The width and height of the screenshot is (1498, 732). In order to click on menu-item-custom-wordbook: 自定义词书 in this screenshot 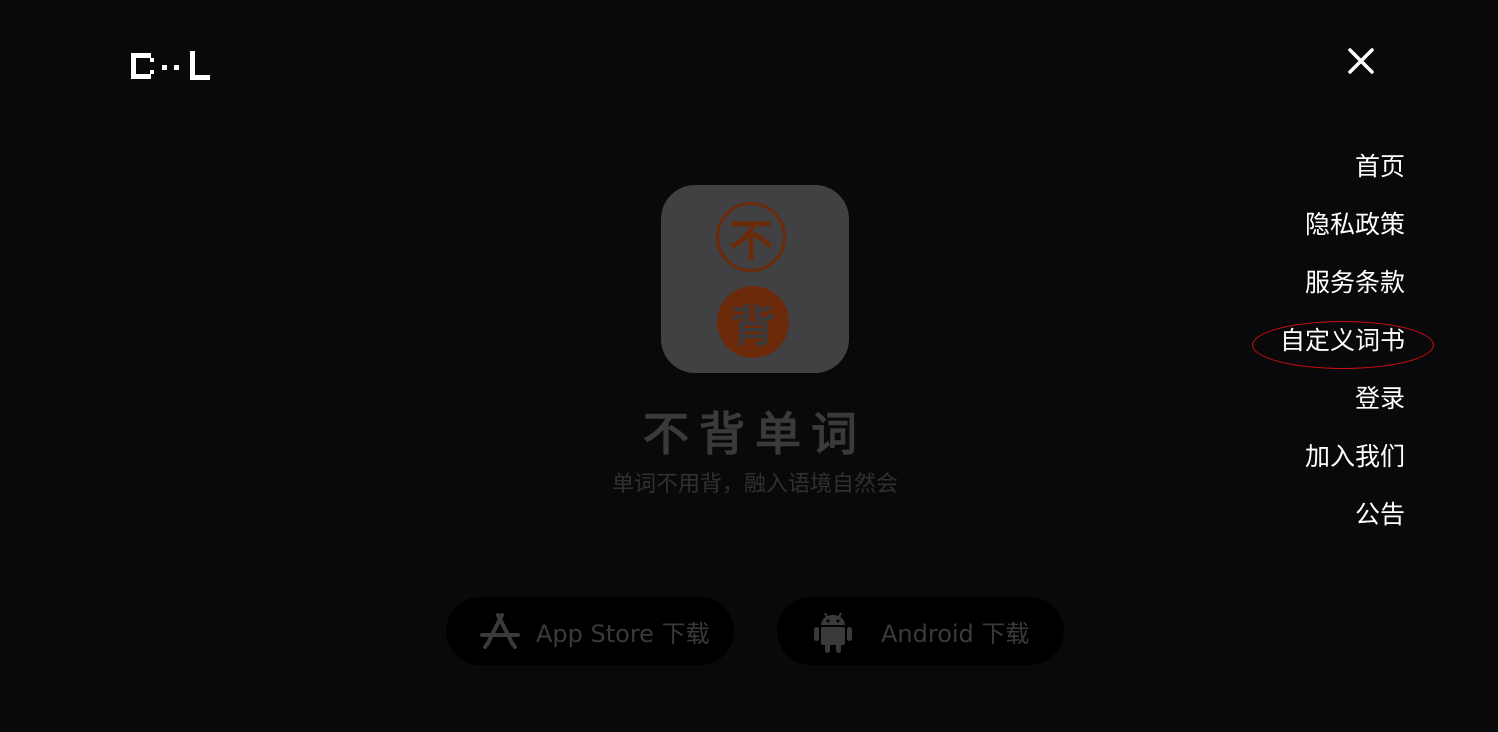, I will do `click(1275, 349)`.